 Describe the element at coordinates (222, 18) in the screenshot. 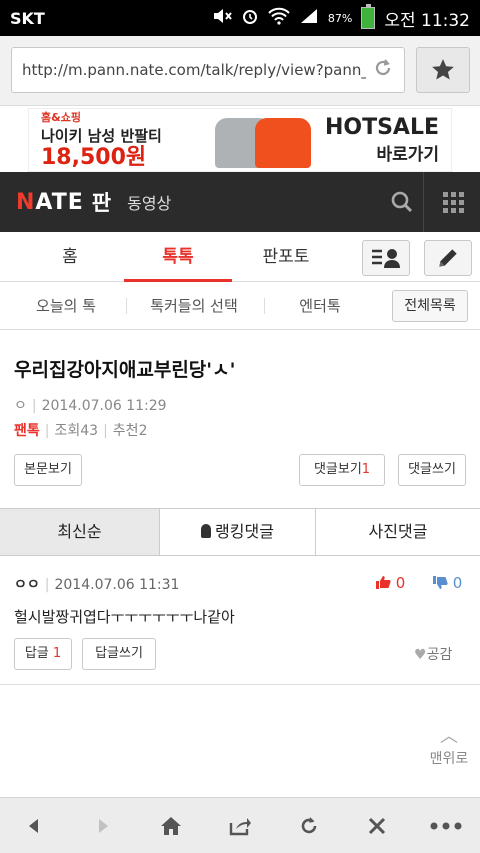

I see `mute-icon` at that location.